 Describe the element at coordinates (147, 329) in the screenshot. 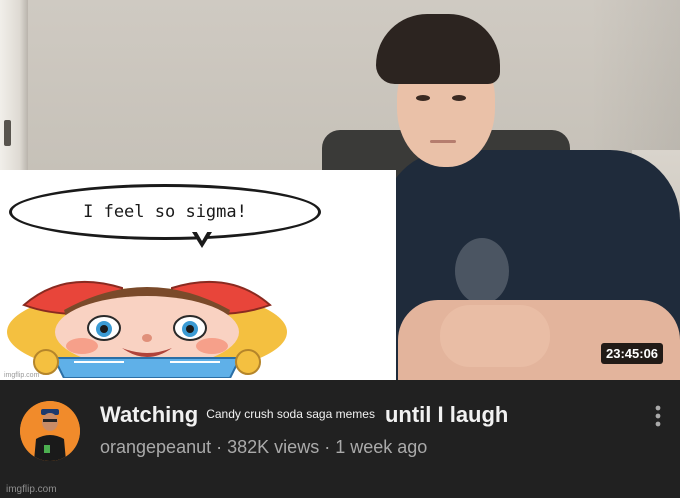

I see `candy-crush-character-icon` at that location.